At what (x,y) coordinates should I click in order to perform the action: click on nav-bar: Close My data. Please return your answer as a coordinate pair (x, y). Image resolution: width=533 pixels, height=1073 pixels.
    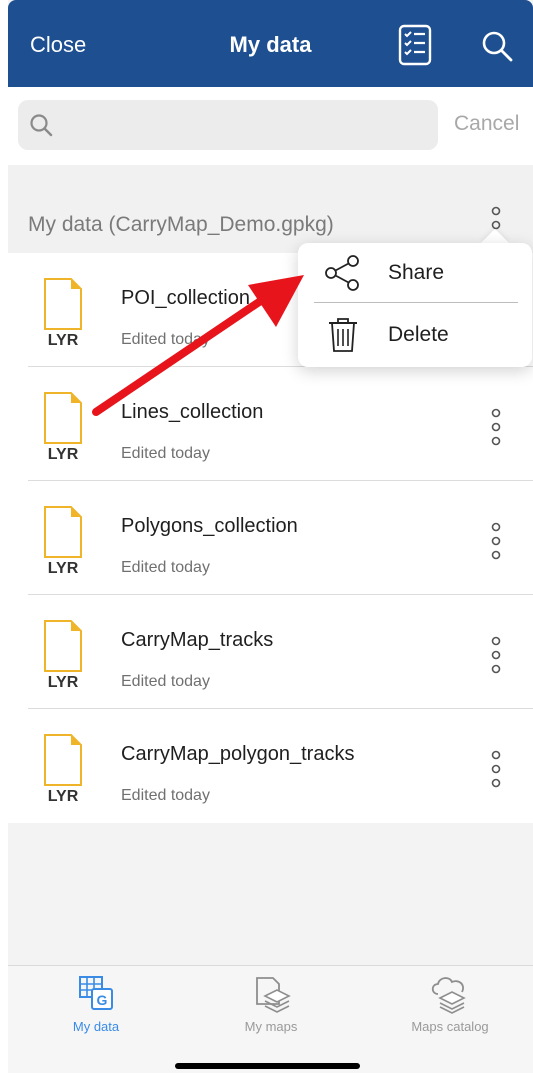
    Looking at the image, I should click on (270, 43).